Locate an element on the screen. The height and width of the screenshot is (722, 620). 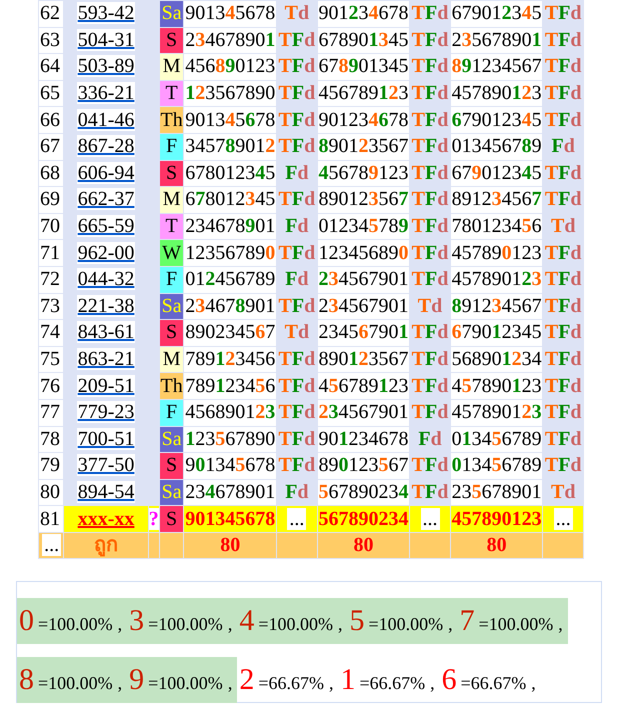
code-link: 843-61 is located at coordinates (106, 332).